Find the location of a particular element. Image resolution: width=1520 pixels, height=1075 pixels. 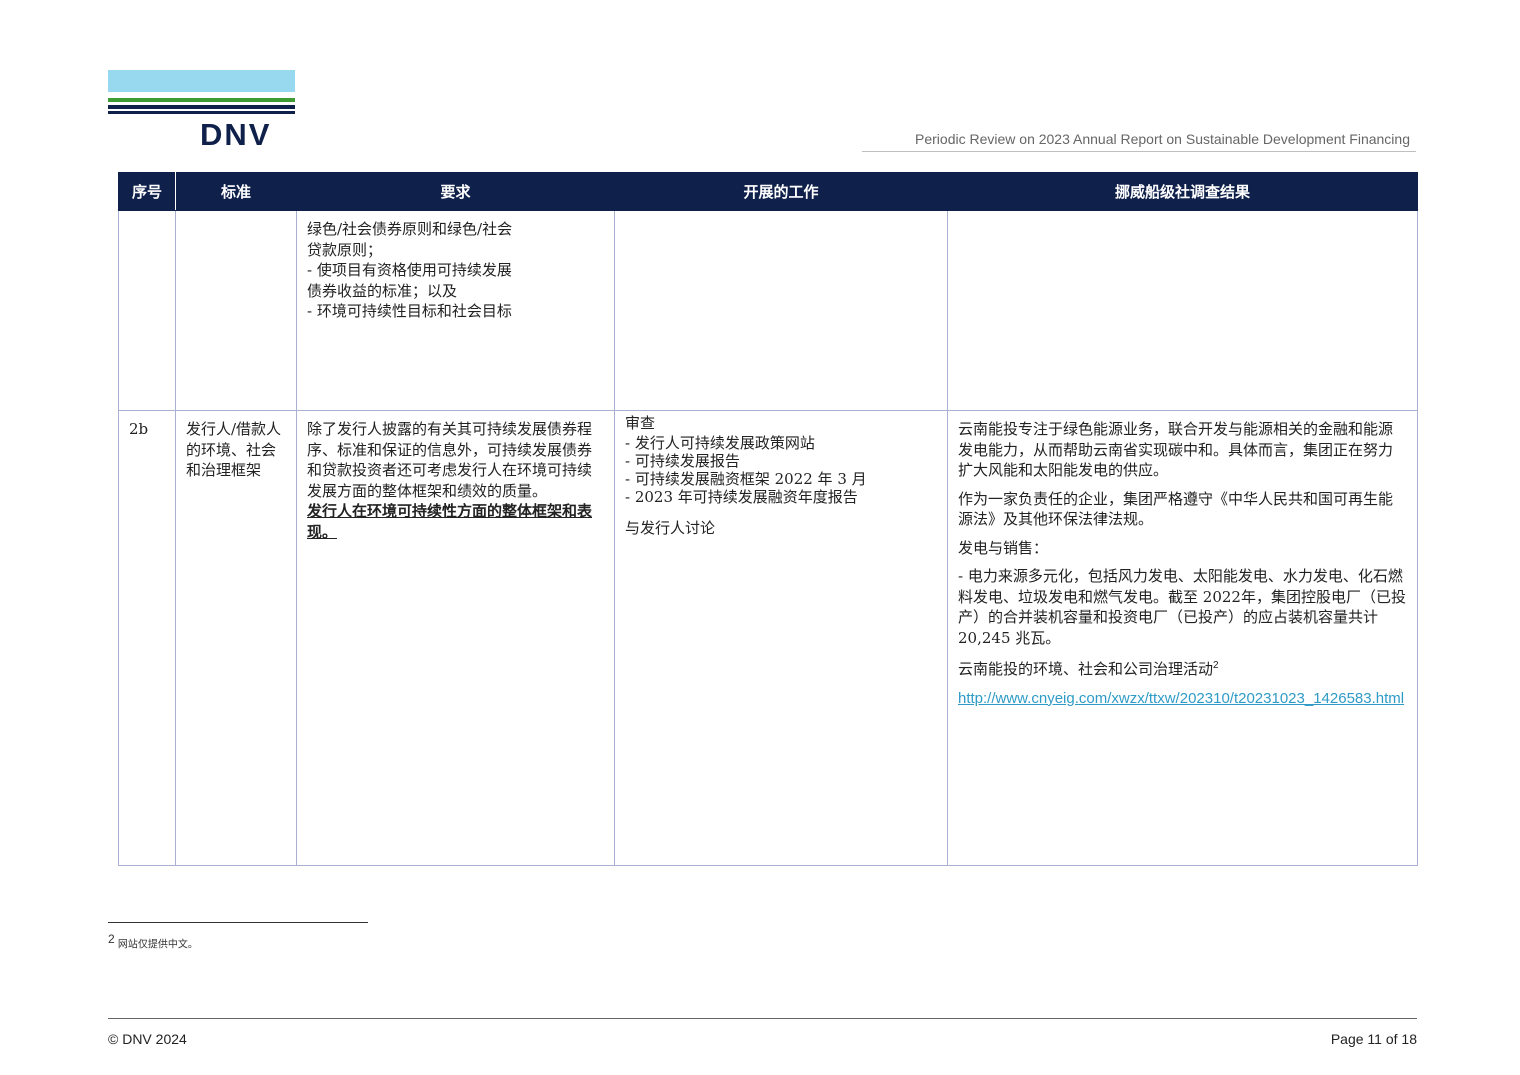

footnote: 2 网站仅提供中文。 is located at coordinates (153, 941).